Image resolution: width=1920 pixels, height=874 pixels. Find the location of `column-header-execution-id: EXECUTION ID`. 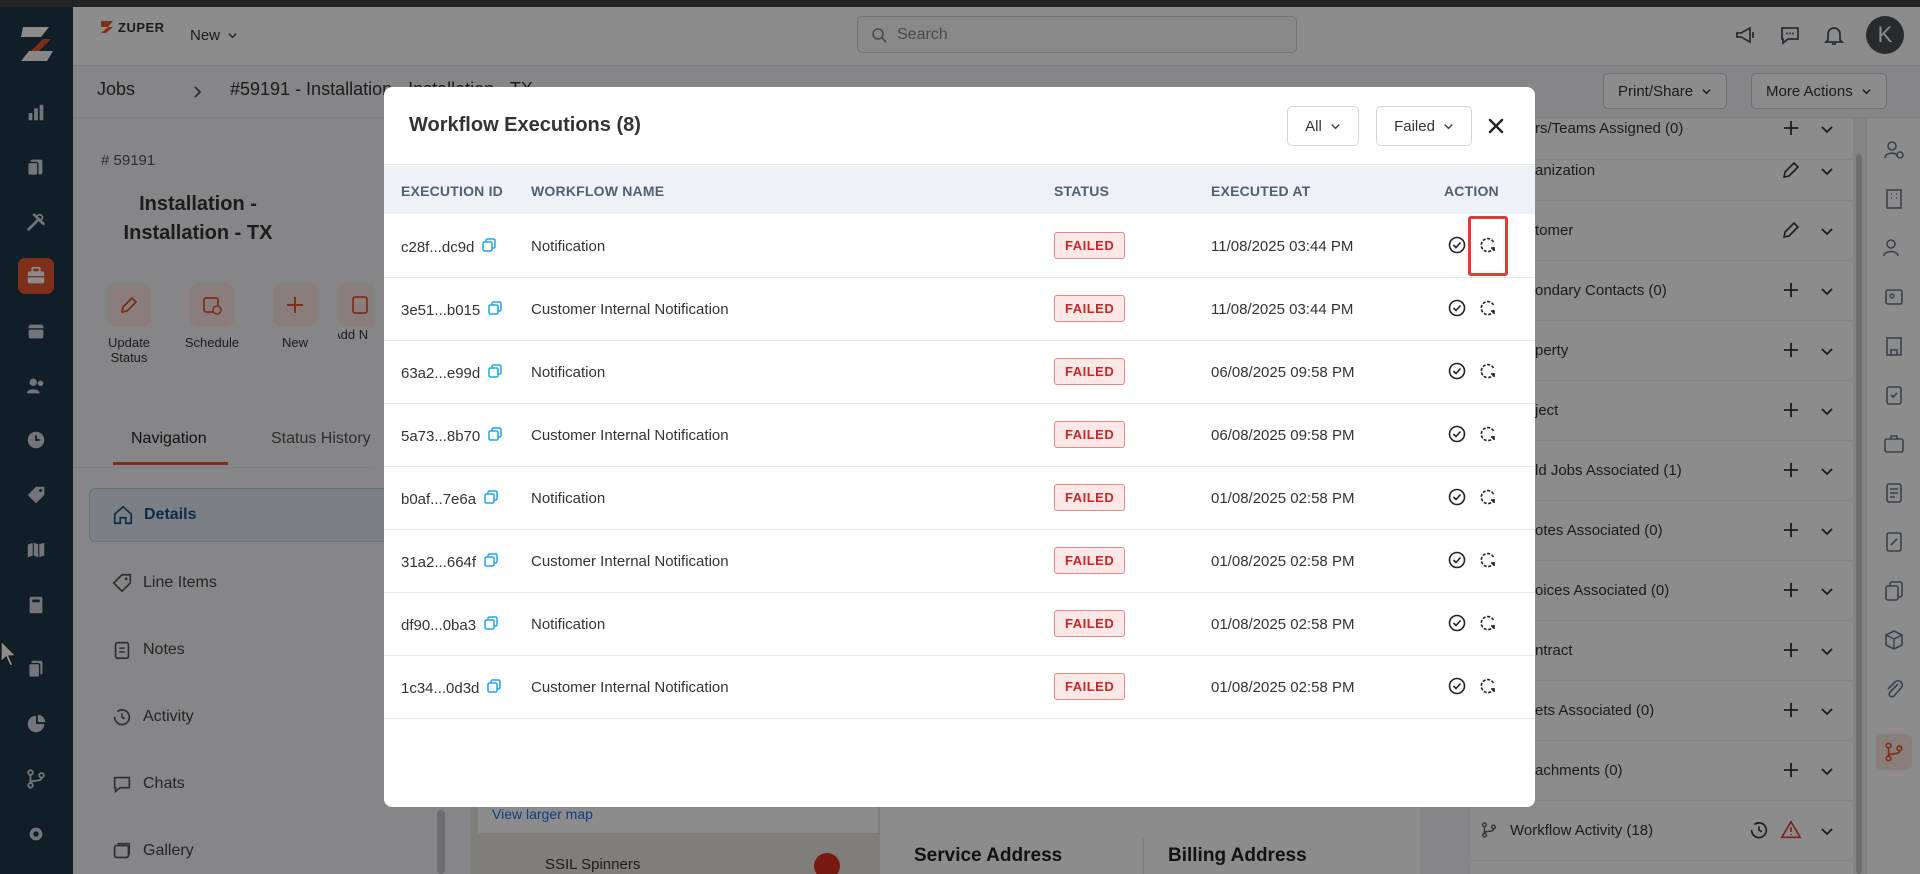

column-header-execution-id: EXECUTION ID is located at coordinates (452, 191).